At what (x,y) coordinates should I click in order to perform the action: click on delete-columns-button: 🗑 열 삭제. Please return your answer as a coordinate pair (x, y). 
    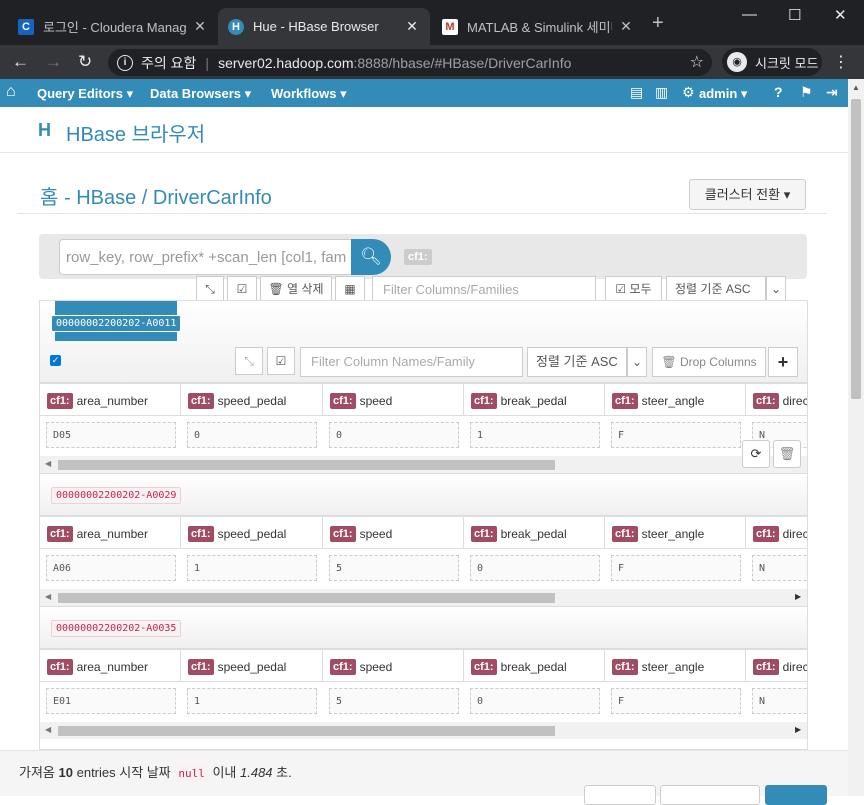
    Looking at the image, I should click on (296, 289).